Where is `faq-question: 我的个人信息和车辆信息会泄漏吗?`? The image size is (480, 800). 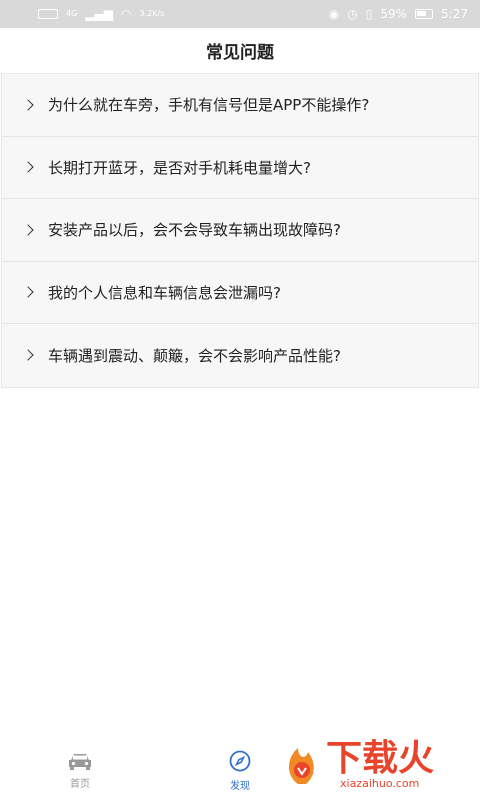
faq-question: 我的个人信息和车辆信息会泄漏吗? is located at coordinates (164, 292).